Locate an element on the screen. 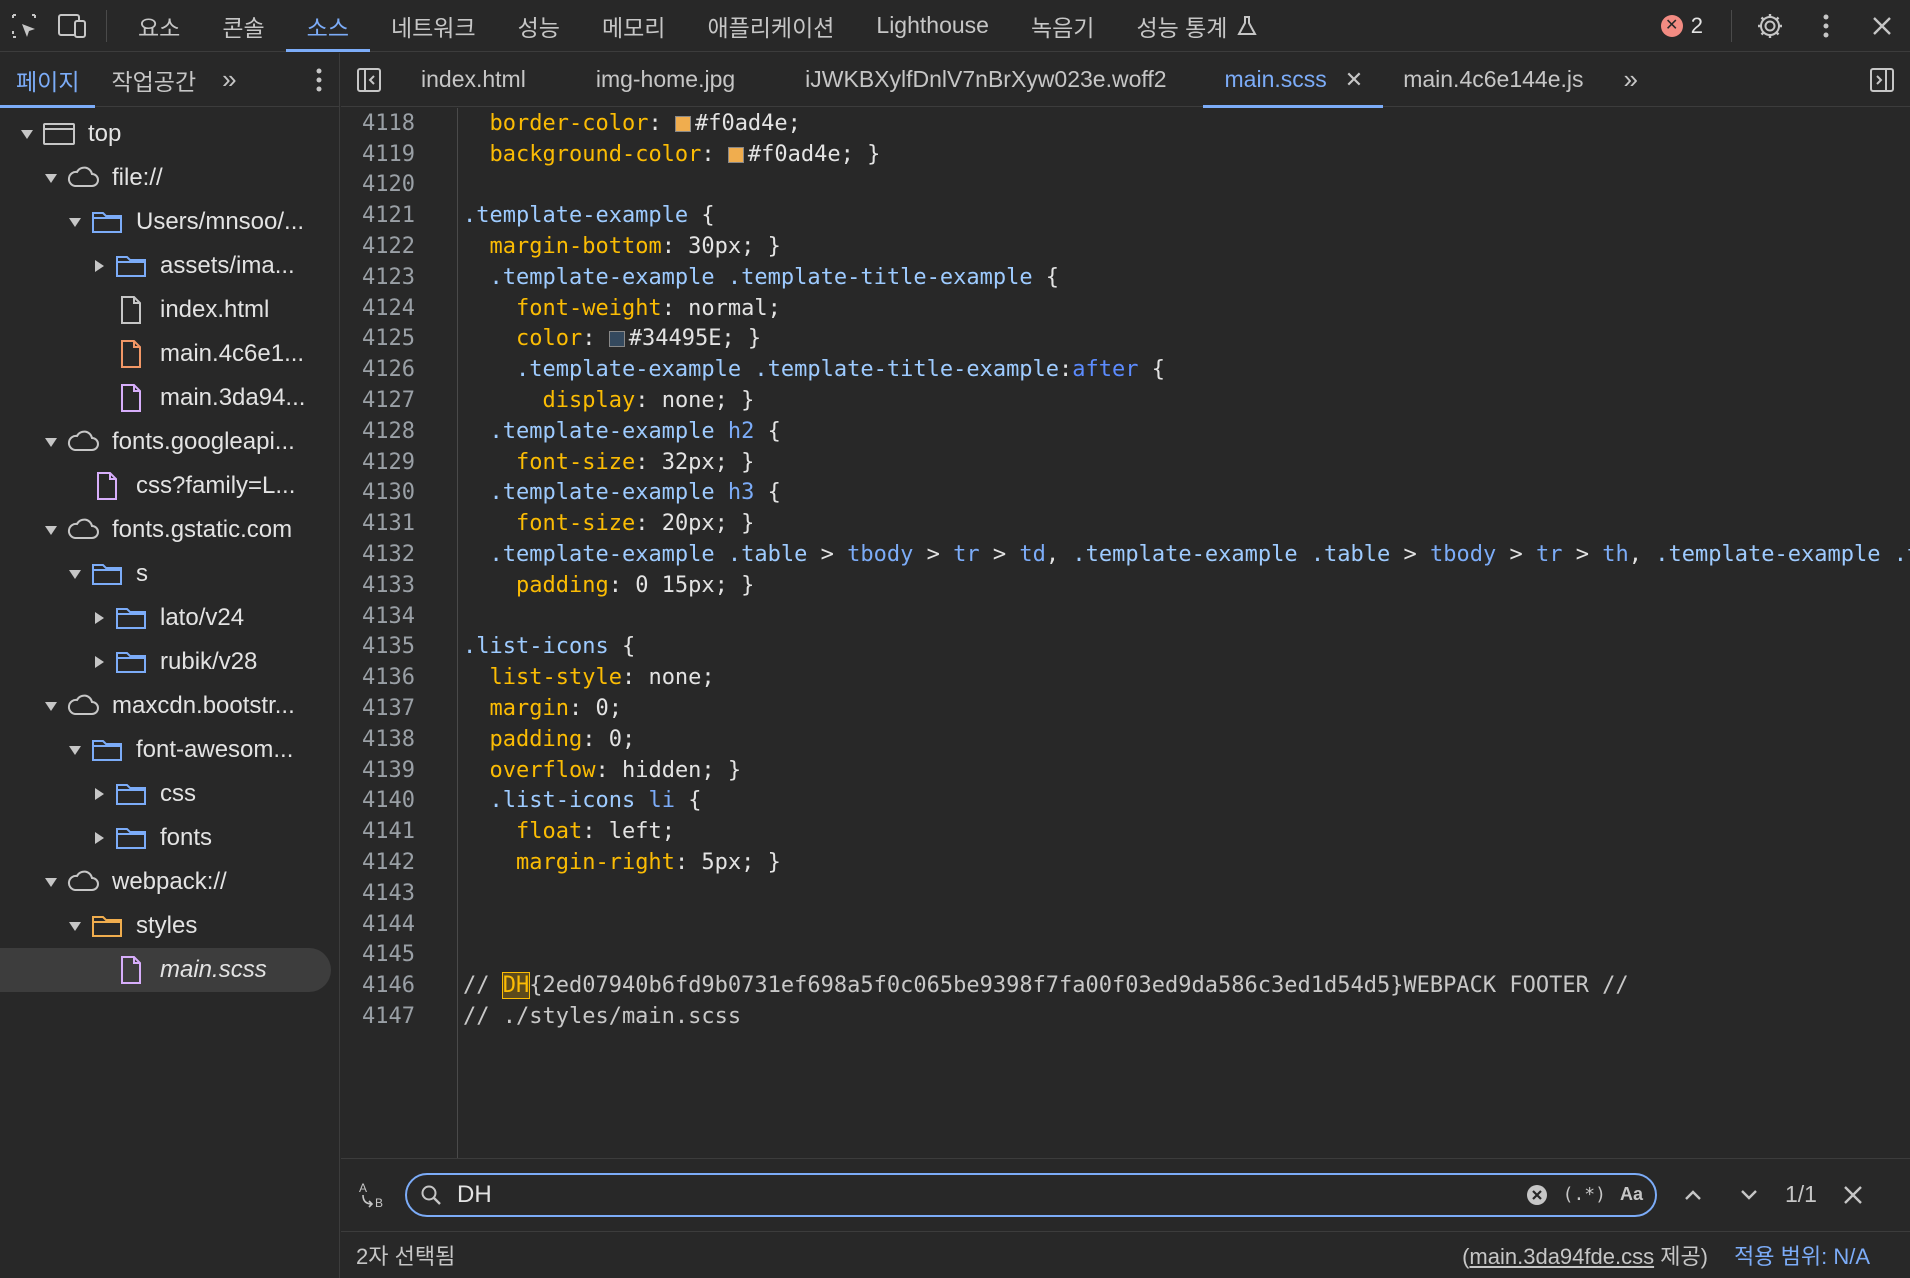  line-number: 4121 is located at coordinates (378, 215).